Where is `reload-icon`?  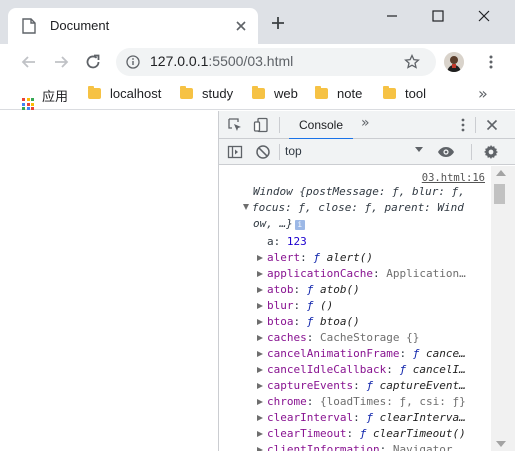 reload-icon is located at coordinates (93, 62).